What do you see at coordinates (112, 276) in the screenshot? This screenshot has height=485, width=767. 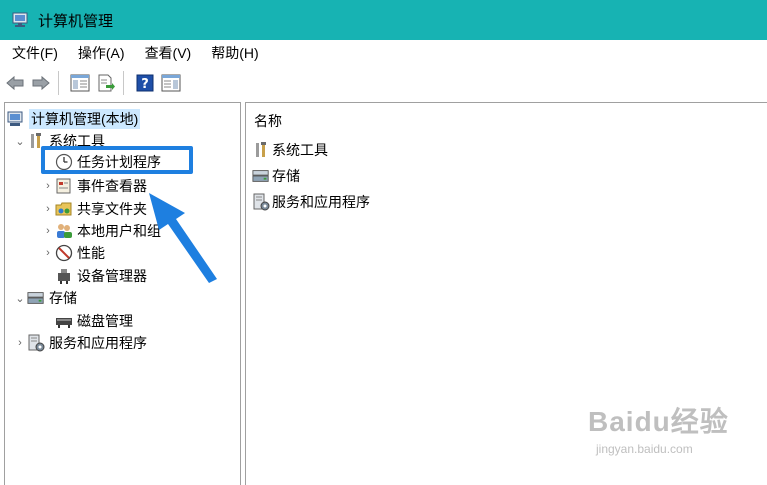 I see `tree-item-label: 设备管理器` at bounding box center [112, 276].